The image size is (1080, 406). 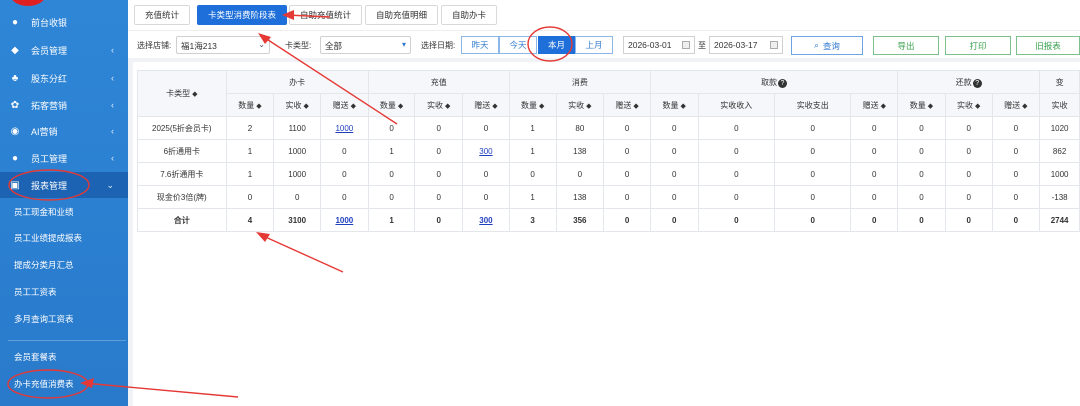 What do you see at coordinates (365, 45) in the screenshot?
I see `card-type-select: 全部 ▾` at bounding box center [365, 45].